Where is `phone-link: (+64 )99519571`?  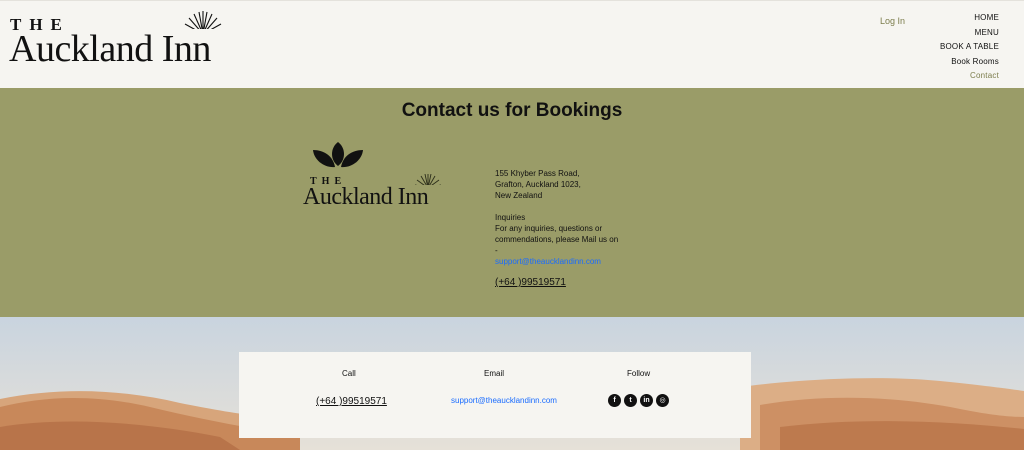
phone-link: (+64 )99519571 is located at coordinates (530, 282).